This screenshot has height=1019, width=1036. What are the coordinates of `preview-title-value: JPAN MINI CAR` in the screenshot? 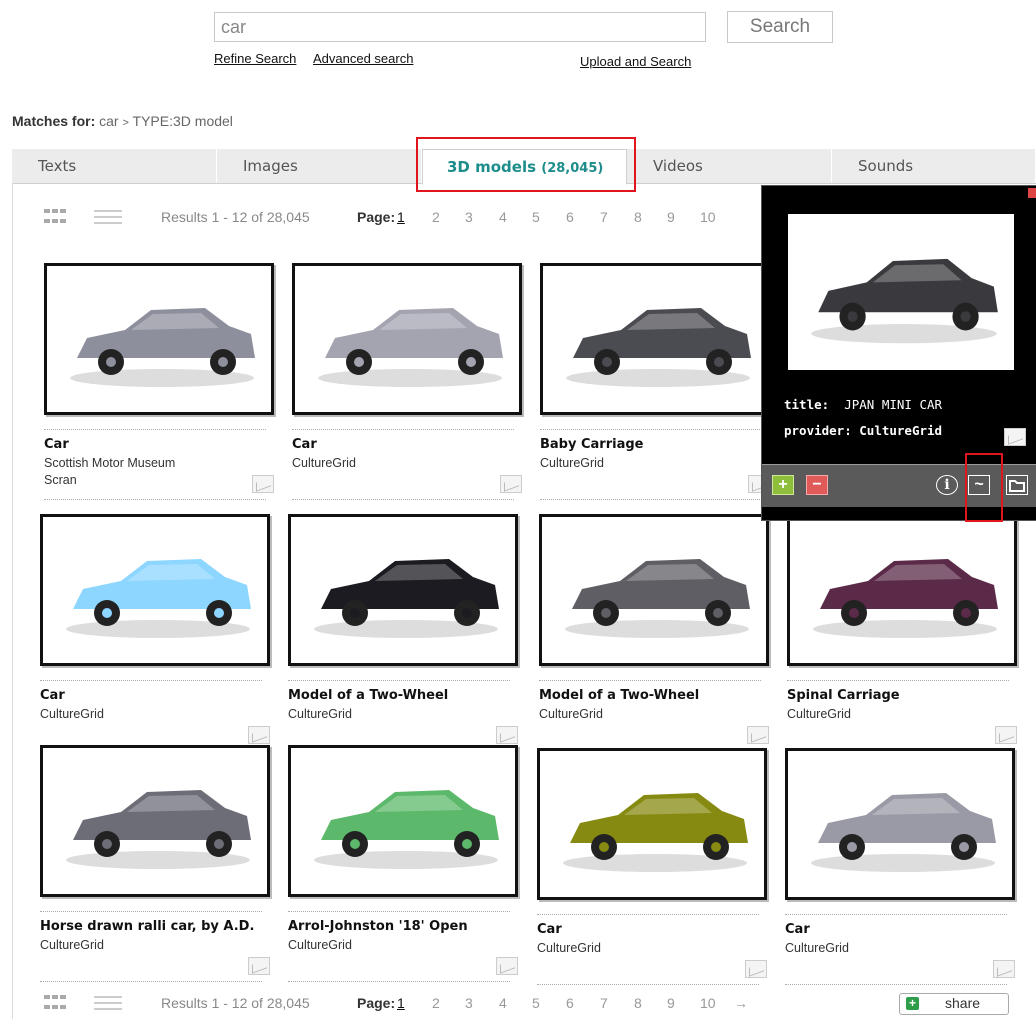 It's located at (893, 404).